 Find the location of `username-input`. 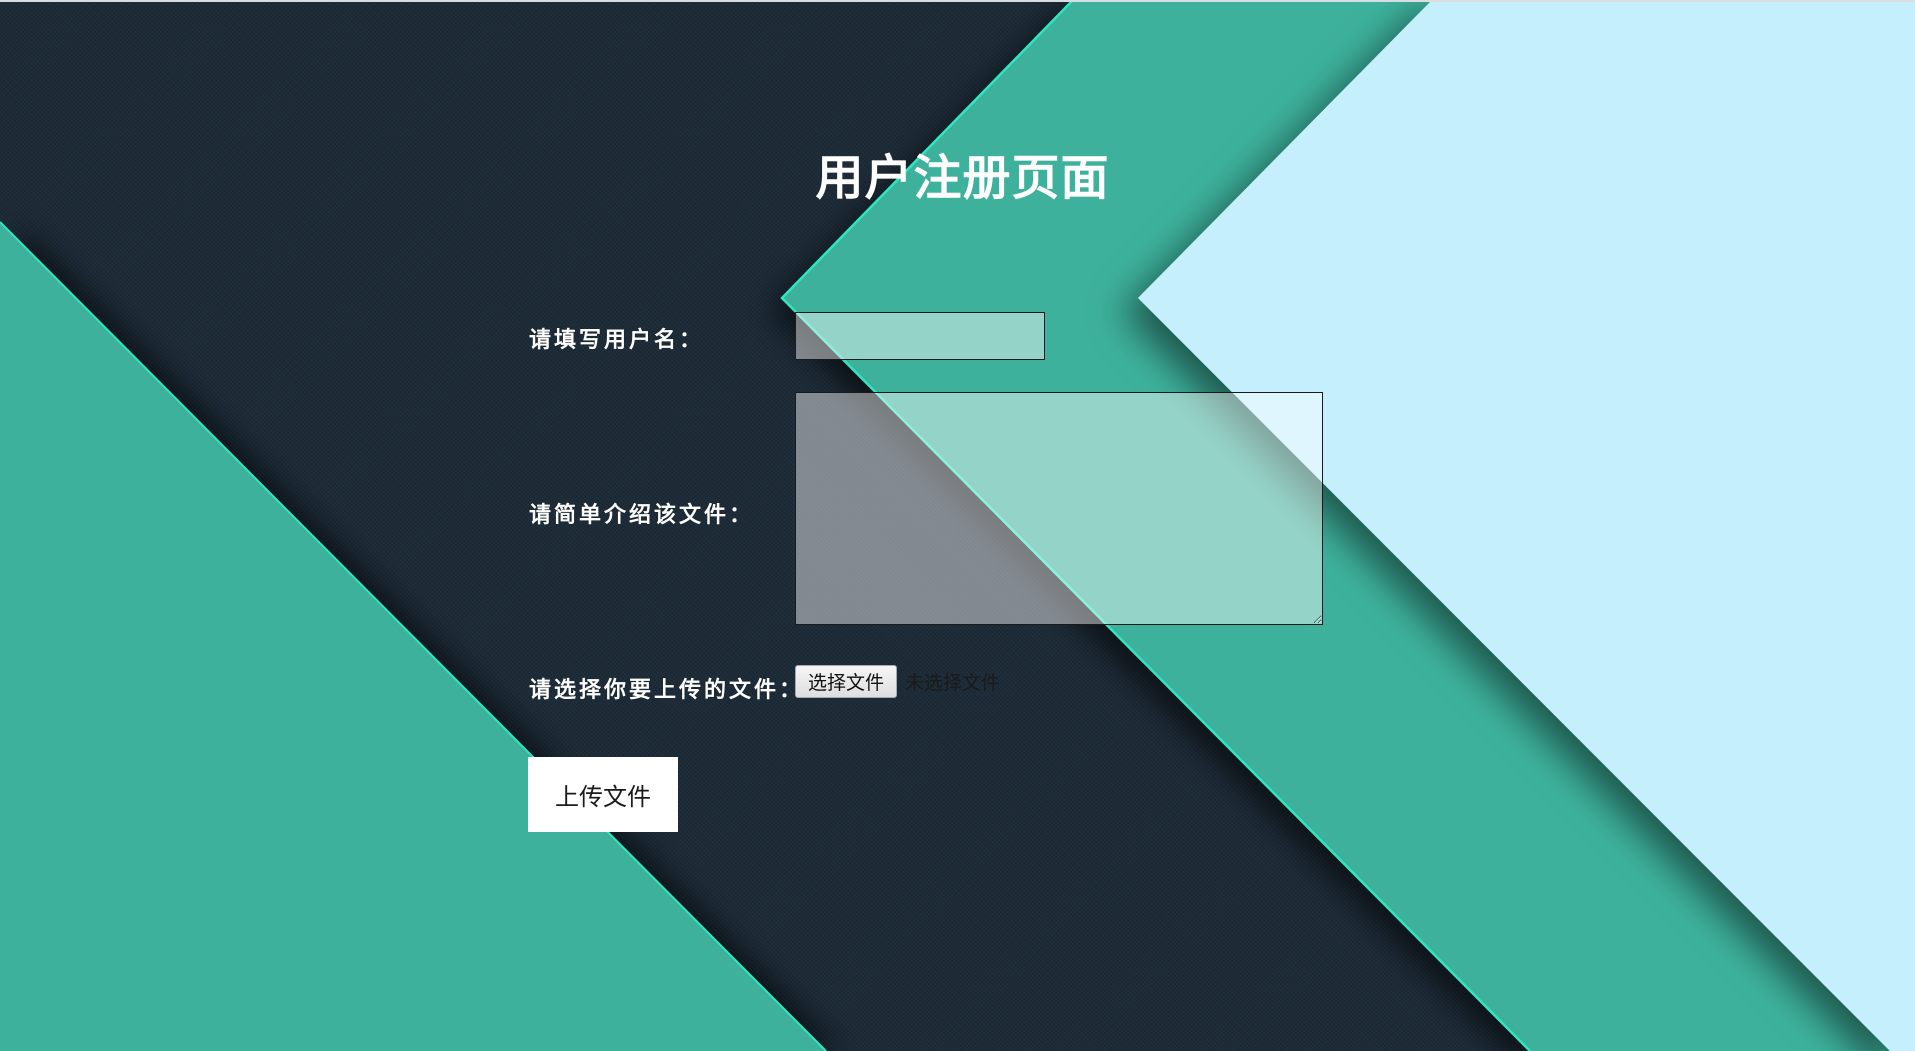

username-input is located at coordinates (920, 336).